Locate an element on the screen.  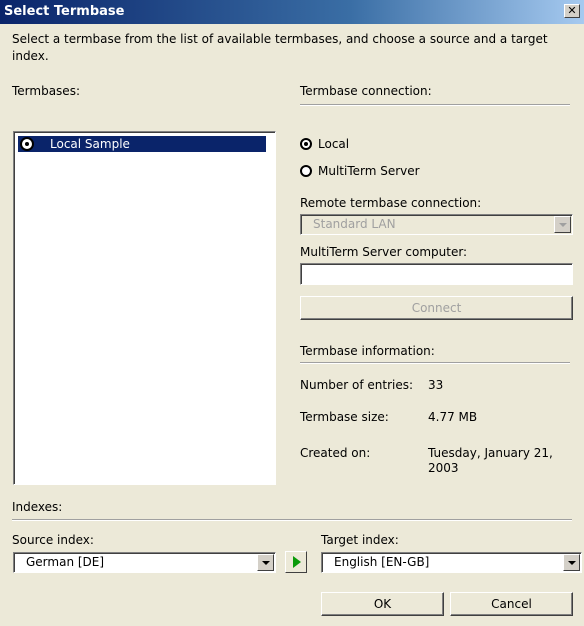
local-radio-label: Local is located at coordinates (334, 144).